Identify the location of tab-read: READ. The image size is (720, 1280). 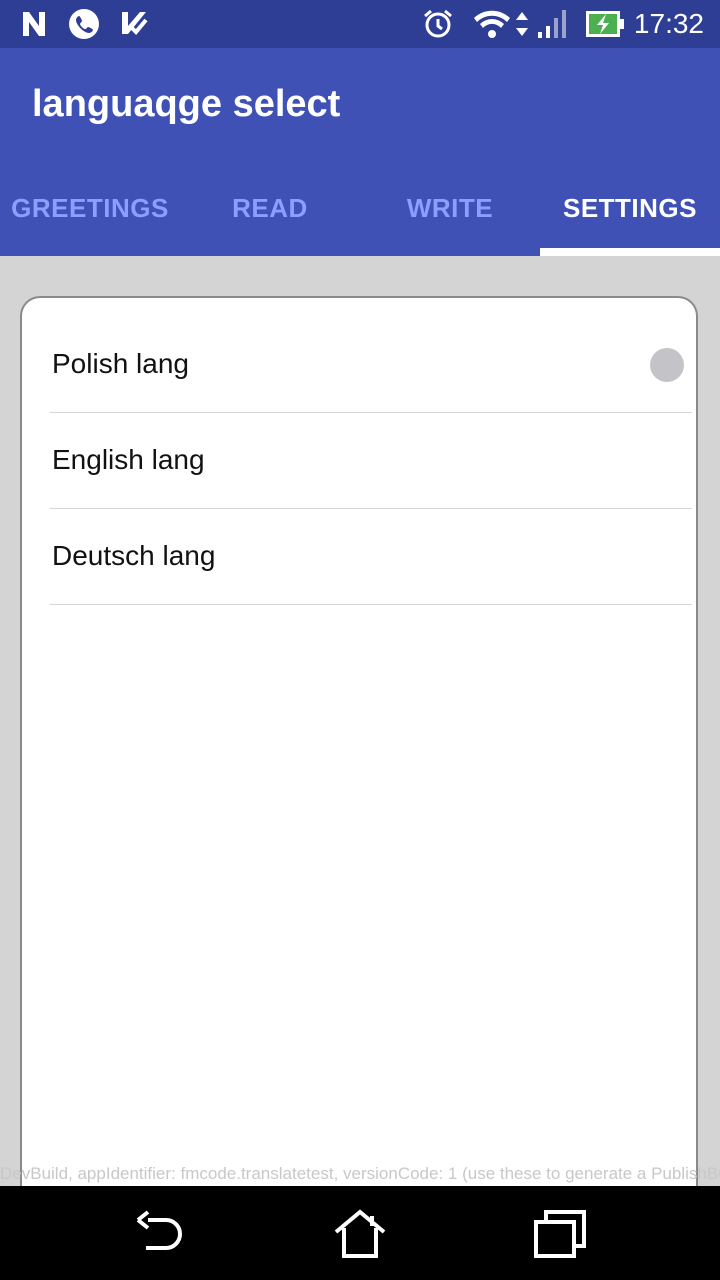
(270, 216).